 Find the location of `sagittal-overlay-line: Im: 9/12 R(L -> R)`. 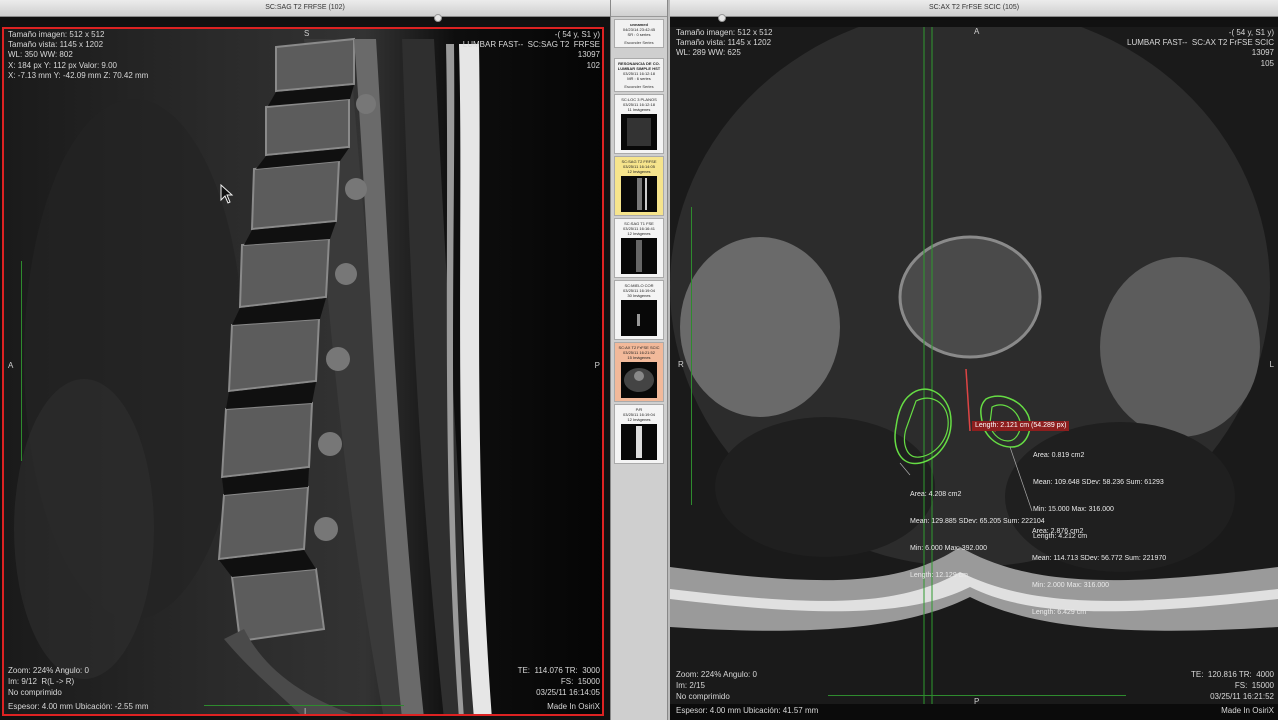

sagittal-overlay-line: Im: 9/12 R(L -> R) is located at coordinates (41, 681).